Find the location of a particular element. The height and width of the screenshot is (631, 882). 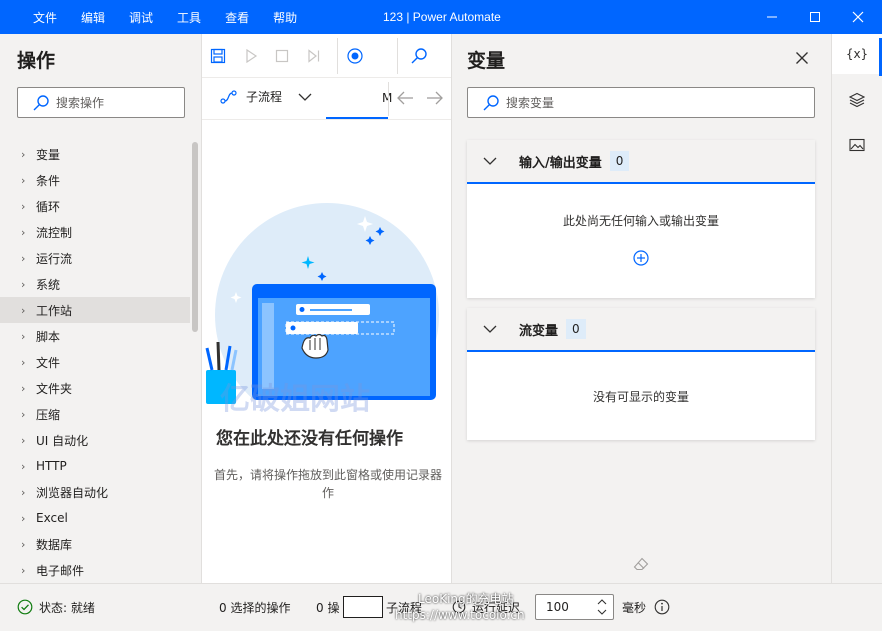

category-label: 变量 is located at coordinates (48, 154).